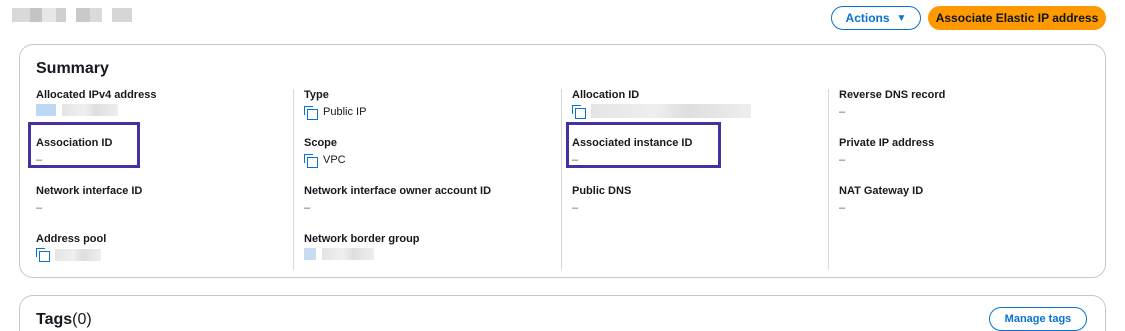 The width and height of the screenshot is (1125, 331). Describe the element at coordinates (84, 145) in the screenshot. I see `highlight-box-association-id` at that location.